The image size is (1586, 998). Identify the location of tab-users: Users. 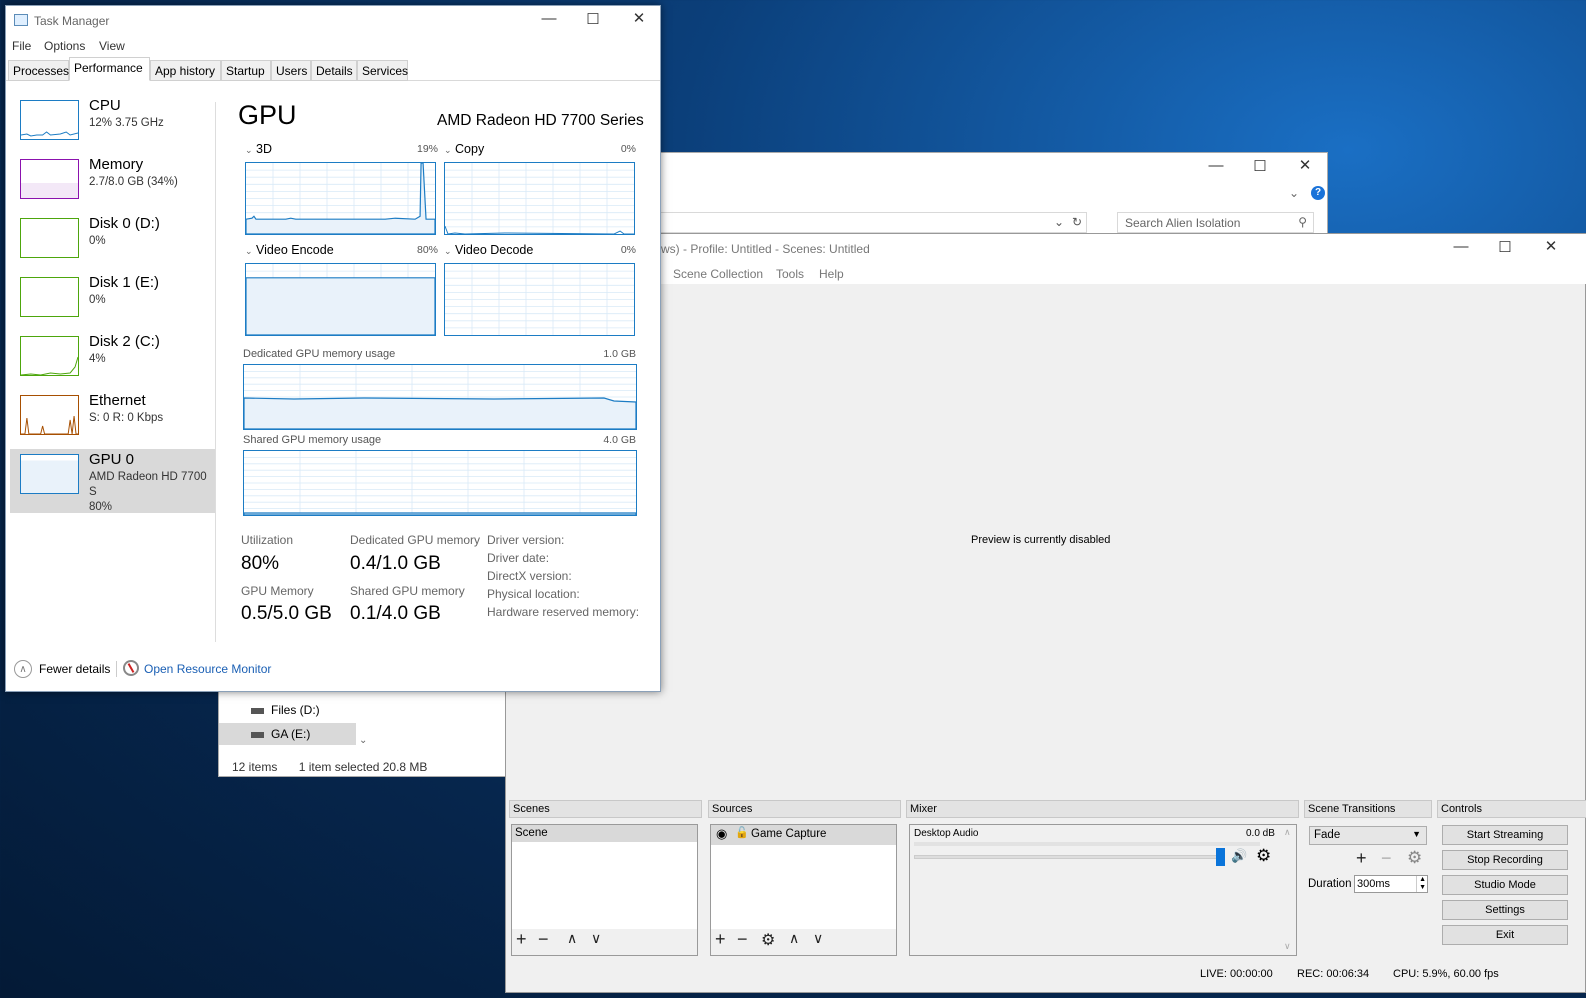
(291, 70).